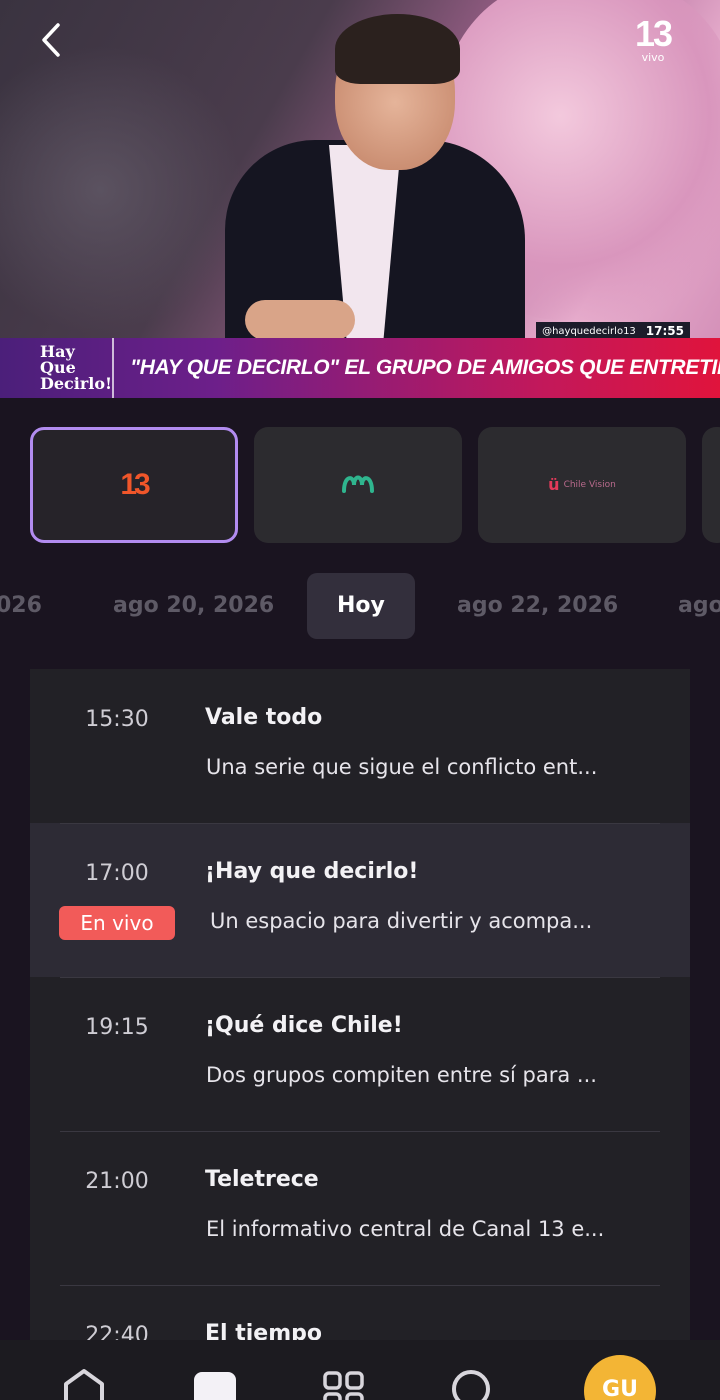  Describe the element at coordinates (193, 606) in the screenshot. I see `date-item-prev: ago 20, 2026` at that location.